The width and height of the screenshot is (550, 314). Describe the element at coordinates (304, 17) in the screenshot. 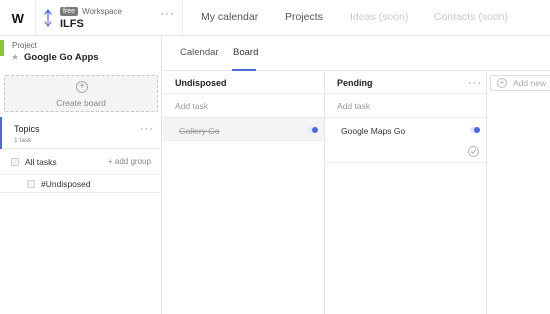

I see `nav-projects: Projects` at that location.